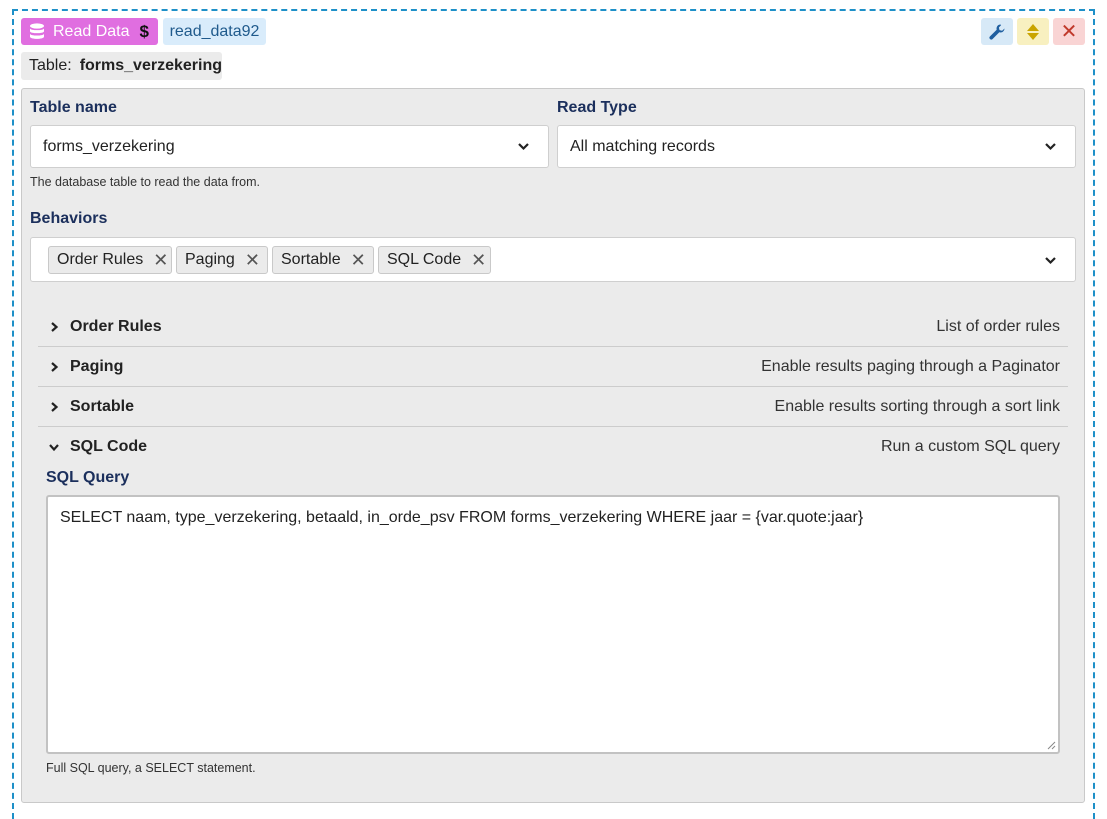  What do you see at coordinates (970, 446) in the screenshot?
I see `section-desc: Run a custom SQL query` at bounding box center [970, 446].